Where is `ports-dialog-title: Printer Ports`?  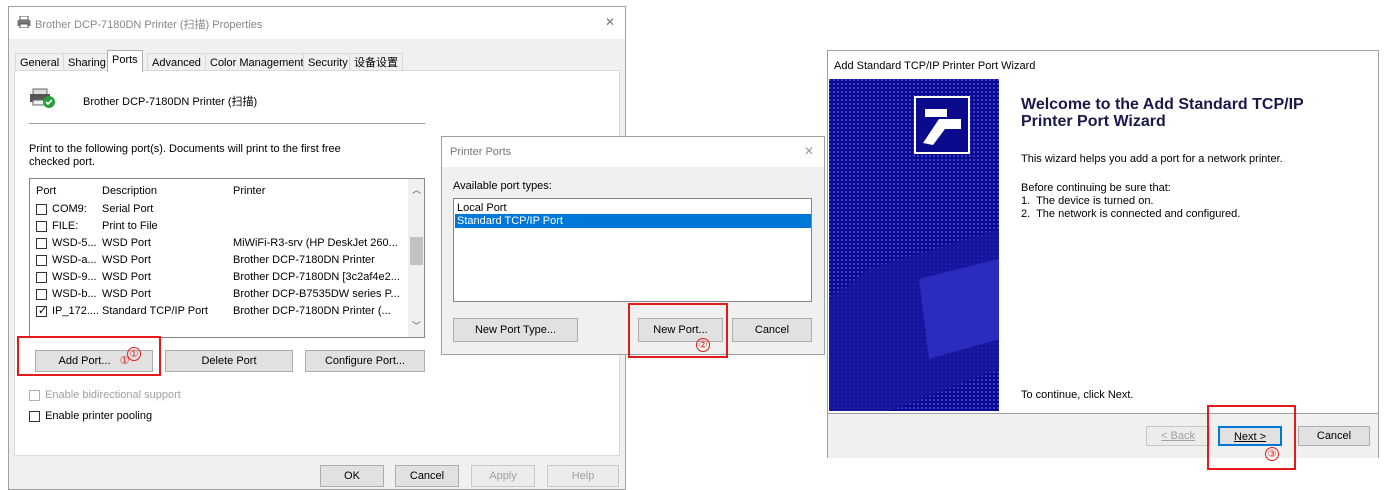 ports-dialog-title: Printer Ports is located at coordinates (481, 152).